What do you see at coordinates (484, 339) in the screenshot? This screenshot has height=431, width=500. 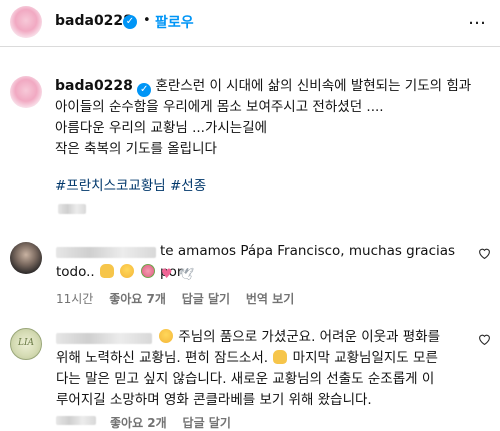 I see `comment-2-like-icon` at bounding box center [484, 339].